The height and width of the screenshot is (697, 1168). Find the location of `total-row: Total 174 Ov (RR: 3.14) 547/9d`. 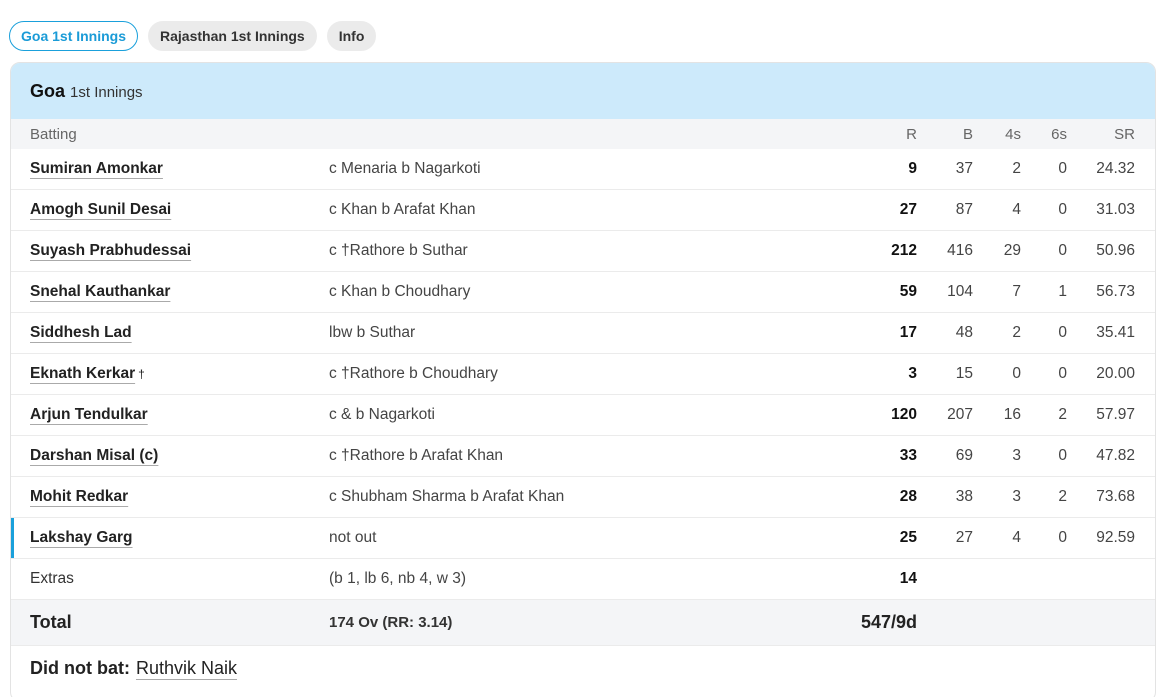

total-row: Total 174 Ov (RR: 3.14) 547/9d is located at coordinates (583, 623).